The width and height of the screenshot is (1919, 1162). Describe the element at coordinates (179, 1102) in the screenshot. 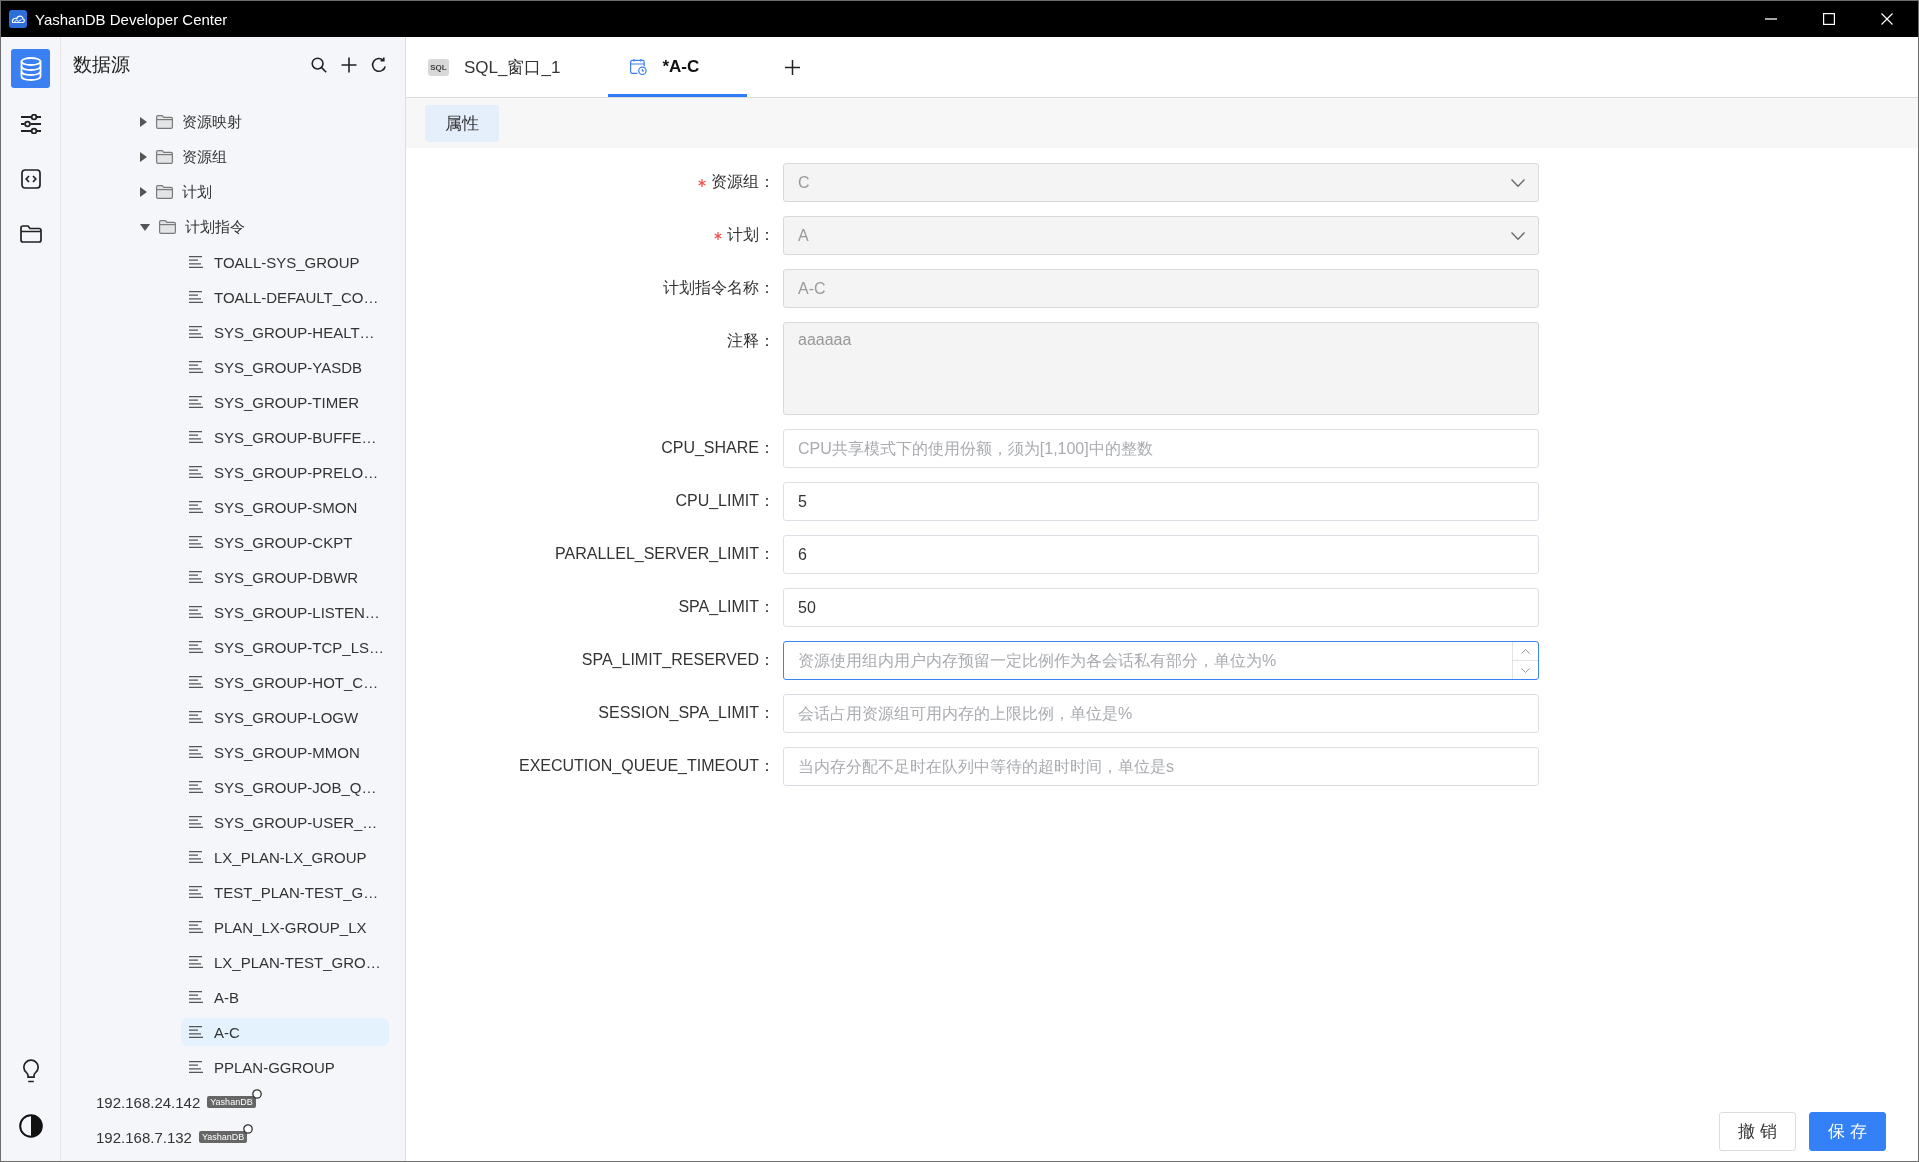

I see `connection-item: 192.168.24.142 YashanDB` at that location.